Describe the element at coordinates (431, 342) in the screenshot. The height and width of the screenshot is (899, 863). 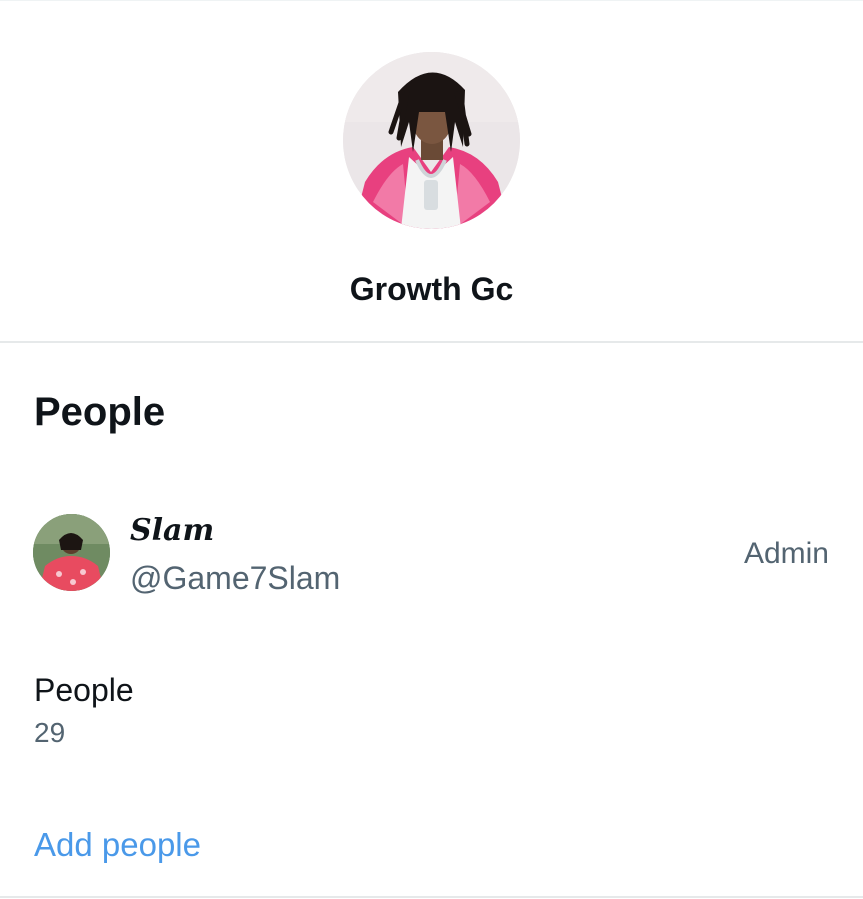
I see `section-divider` at that location.